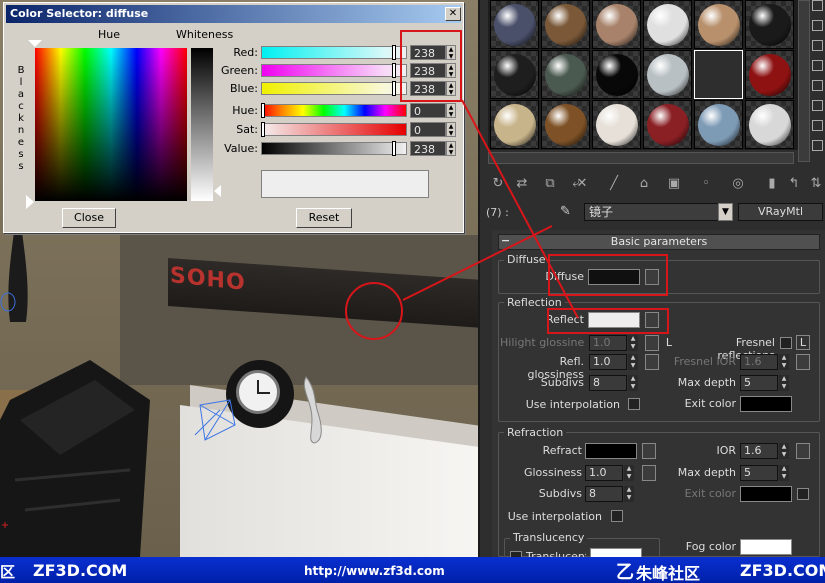  What do you see at coordinates (616, 552) in the screenshot?
I see `translucent-color-swatch` at bounding box center [616, 552].